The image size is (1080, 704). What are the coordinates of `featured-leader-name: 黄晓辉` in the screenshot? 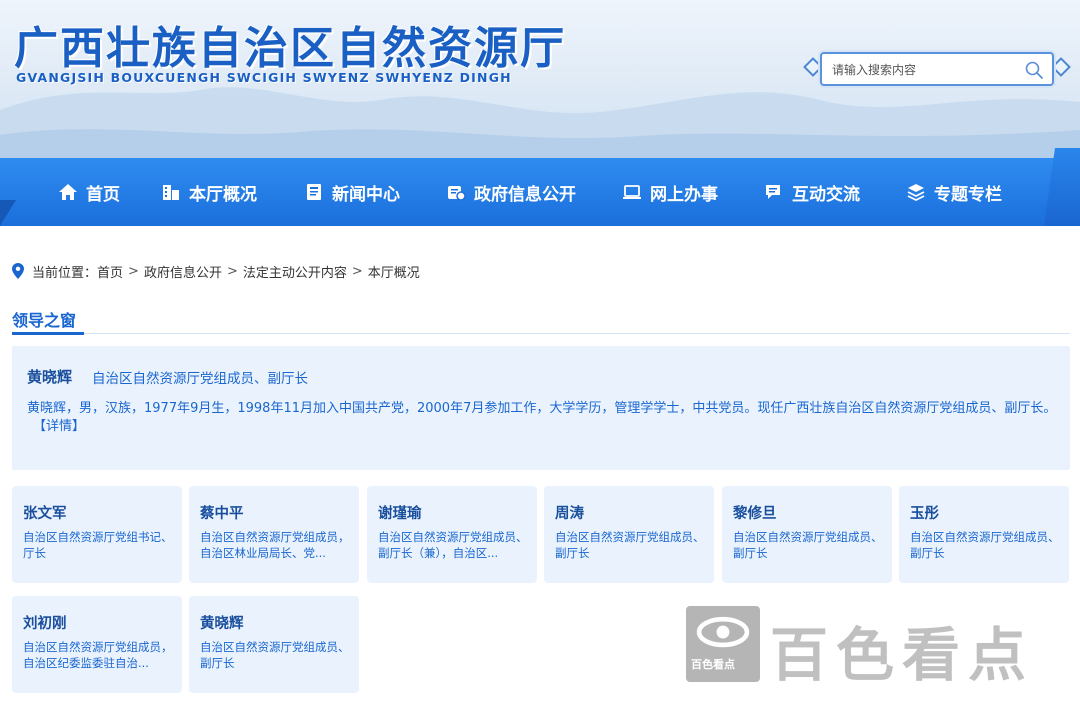 It's located at (49, 376).